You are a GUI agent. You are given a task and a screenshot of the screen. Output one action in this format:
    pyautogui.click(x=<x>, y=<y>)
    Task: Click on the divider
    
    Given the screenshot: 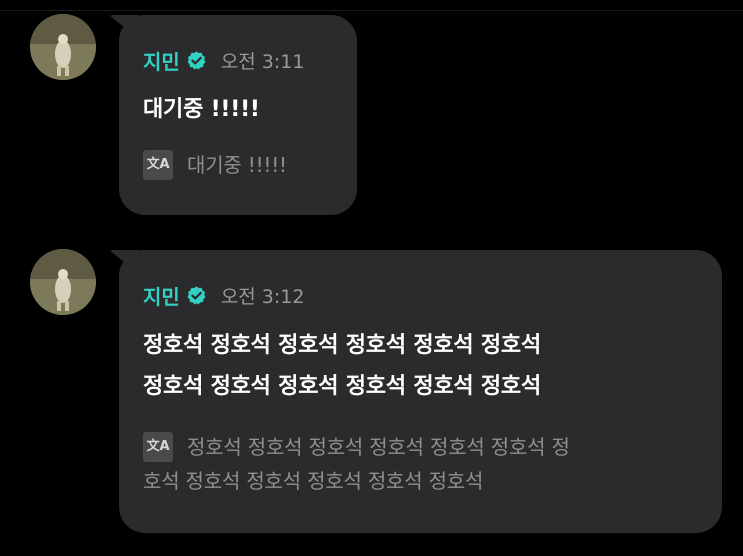 What is the action you would take?
    pyautogui.click(x=371, y=10)
    